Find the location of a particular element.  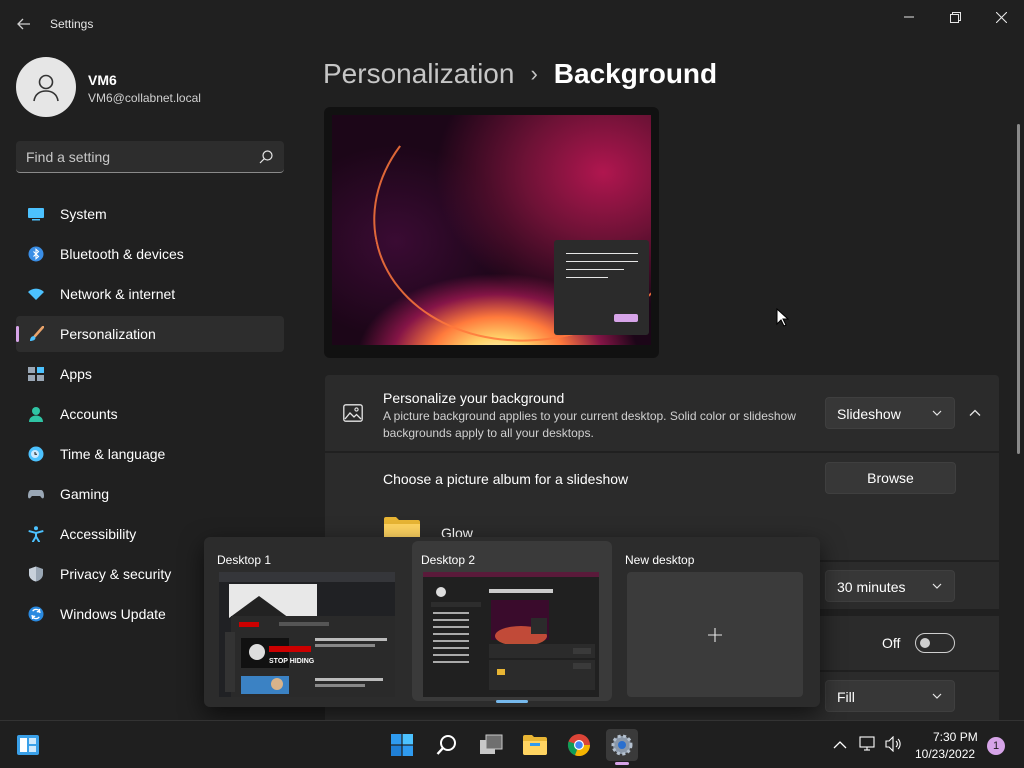

browse-button: Browse is located at coordinates (890, 478).